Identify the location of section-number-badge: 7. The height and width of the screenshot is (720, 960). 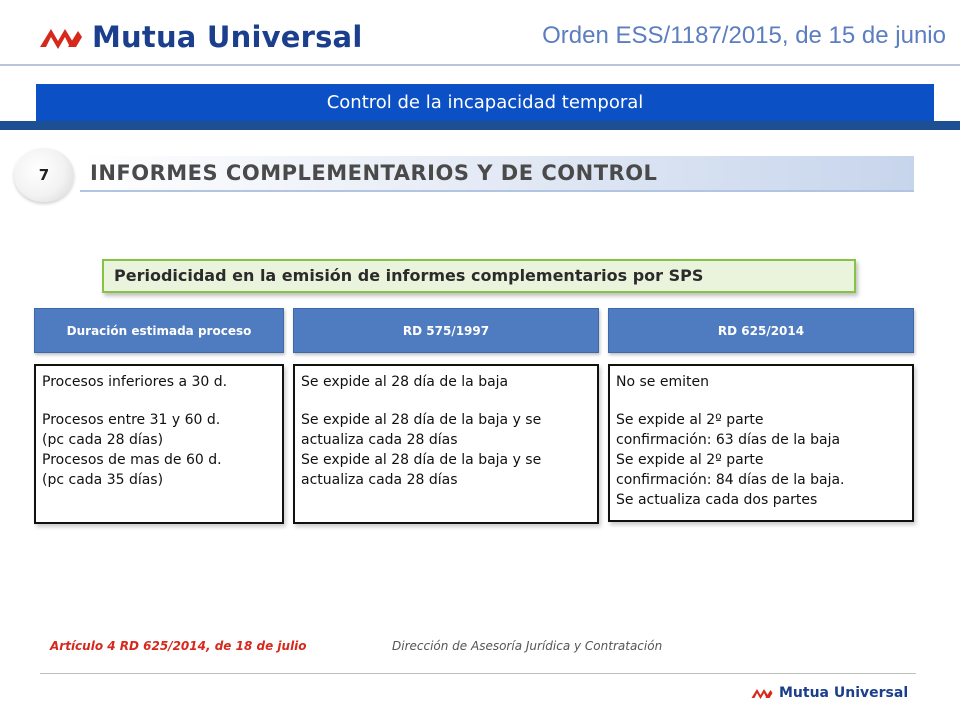
(44, 175).